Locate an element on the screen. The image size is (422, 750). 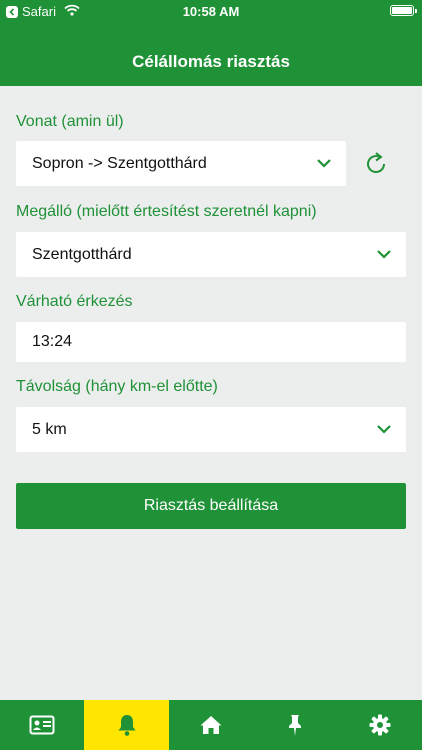
stop-value: Szentgotthárd is located at coordinates (82, 254).